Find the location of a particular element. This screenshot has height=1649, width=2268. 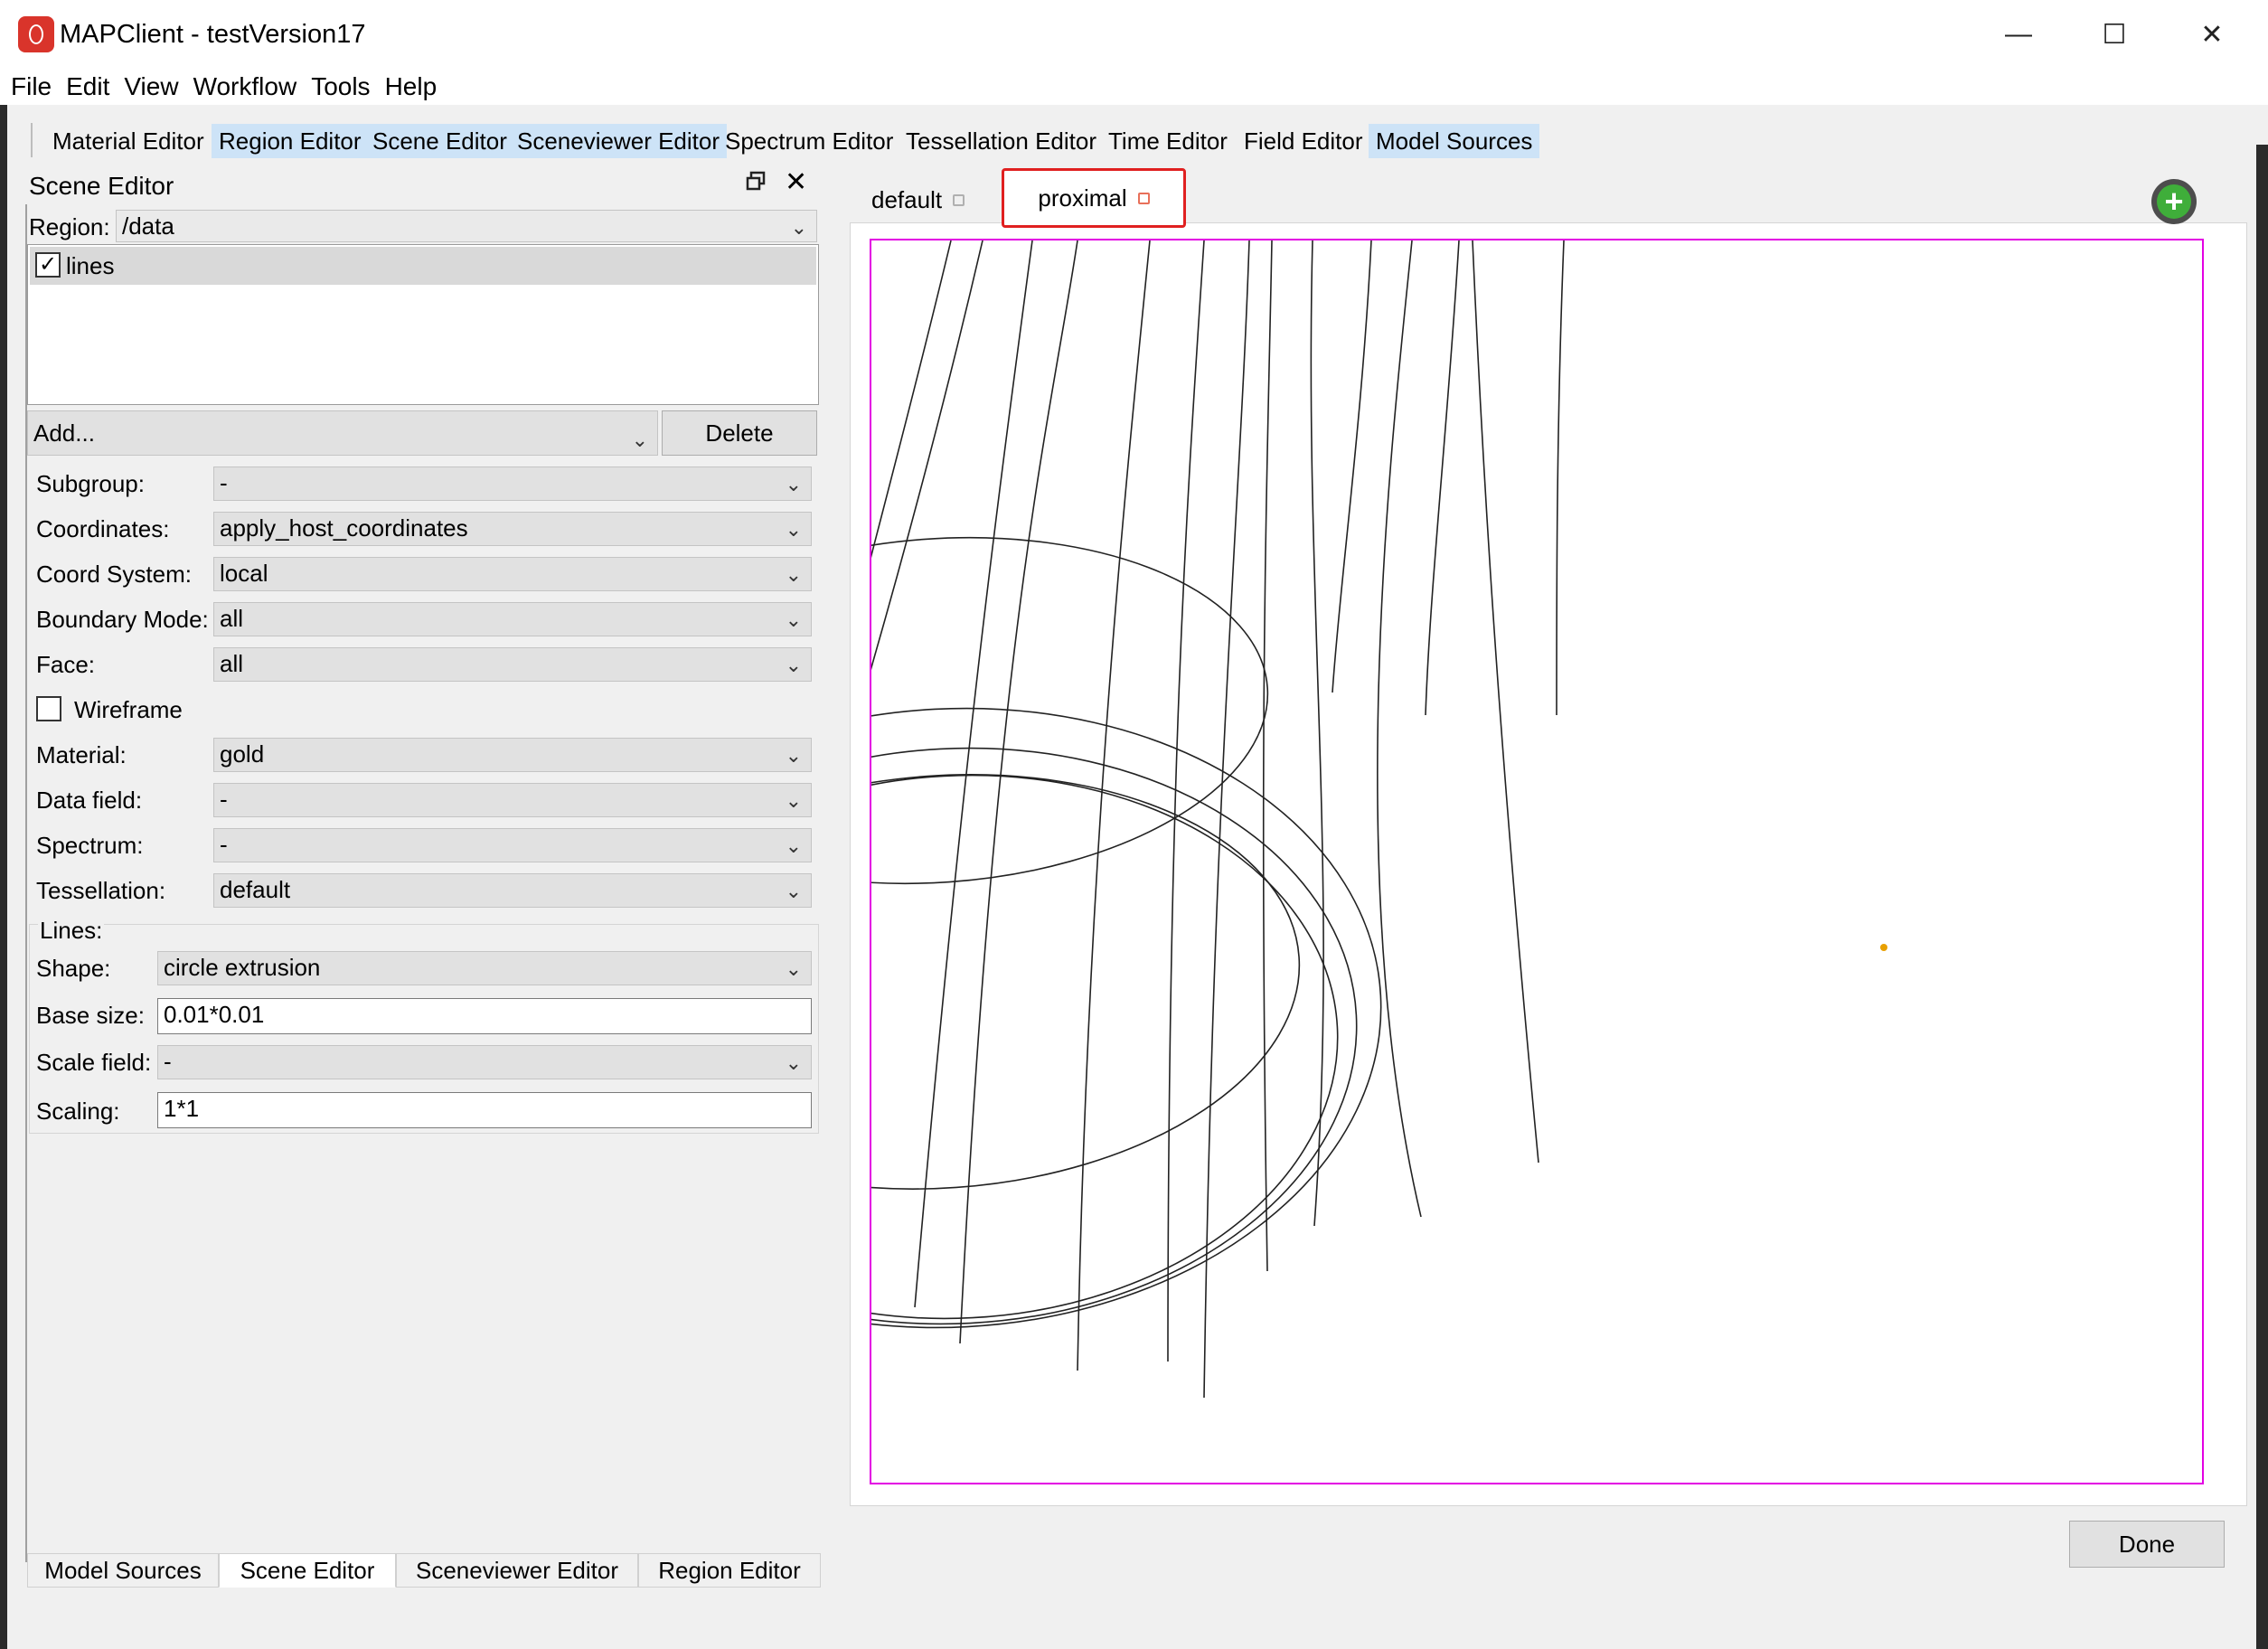

tab-spectrum-editor: Spectrum Editor is located at coordinates (809, 141).